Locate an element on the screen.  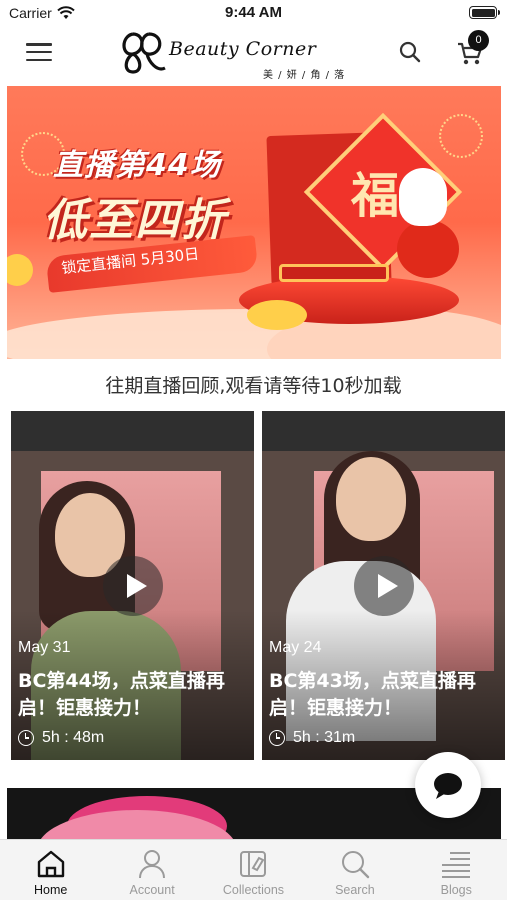
coin-decoration is located at coordinates (20, 270).